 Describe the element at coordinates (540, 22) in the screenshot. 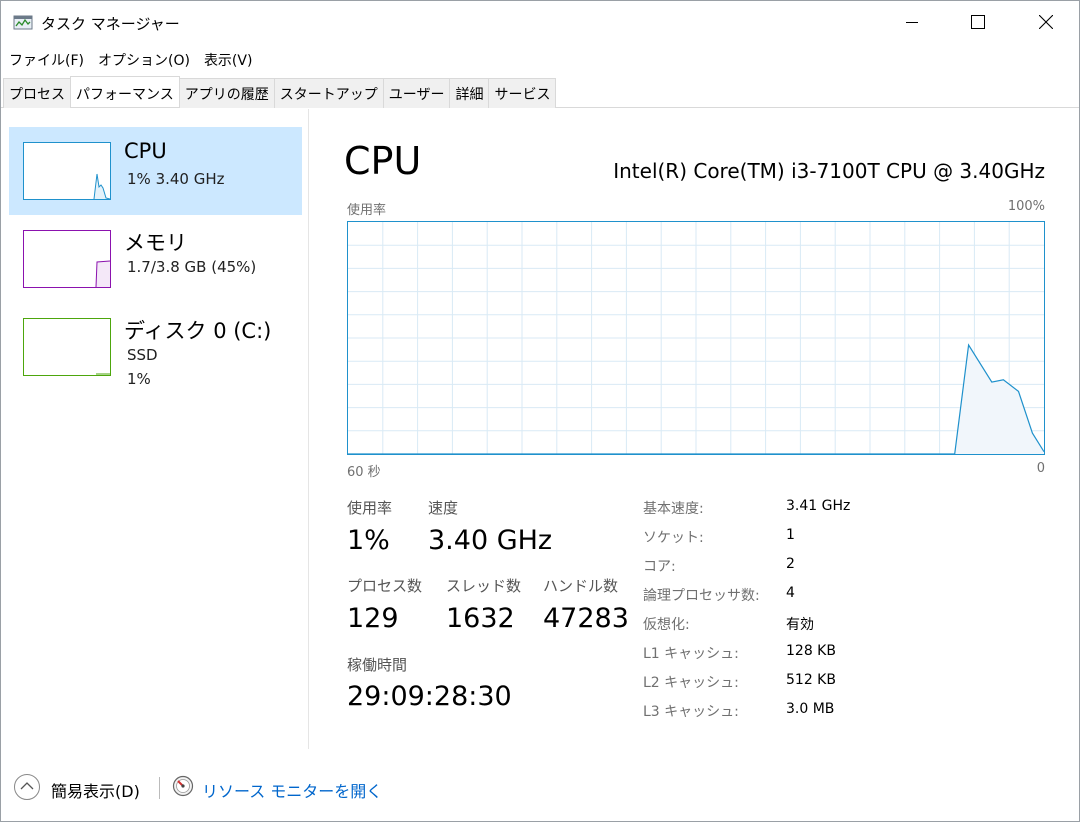

I see `title-bar: タスク マネージャー` at that location.